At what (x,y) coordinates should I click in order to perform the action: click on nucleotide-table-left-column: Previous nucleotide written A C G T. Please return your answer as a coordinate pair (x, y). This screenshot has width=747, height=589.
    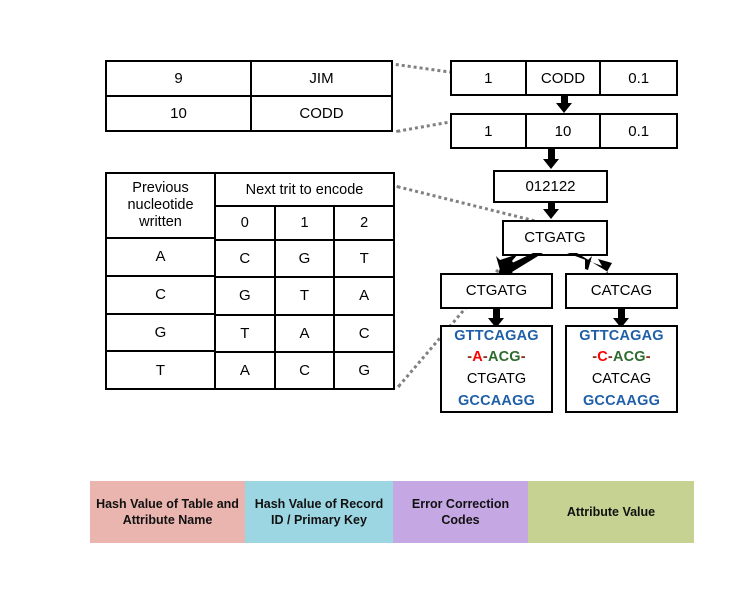
    Looking at the image, I should click on (161, 281).